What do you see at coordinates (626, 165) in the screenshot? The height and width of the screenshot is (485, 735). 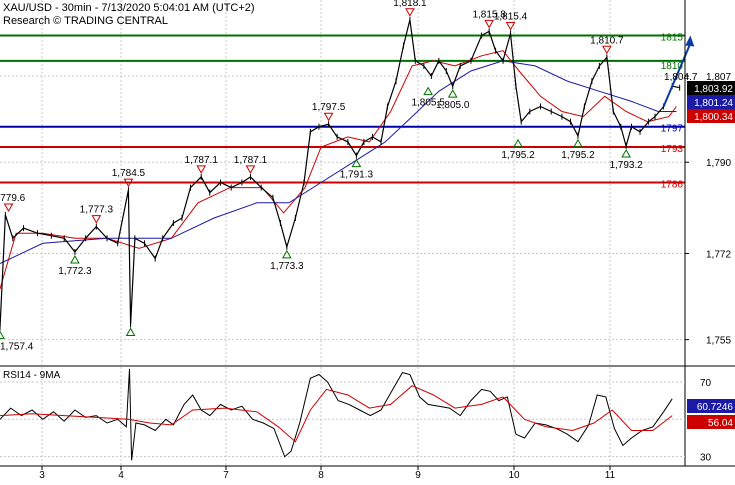 I see `annotation-label: 1,793.2` at bounding box center [626, 165].